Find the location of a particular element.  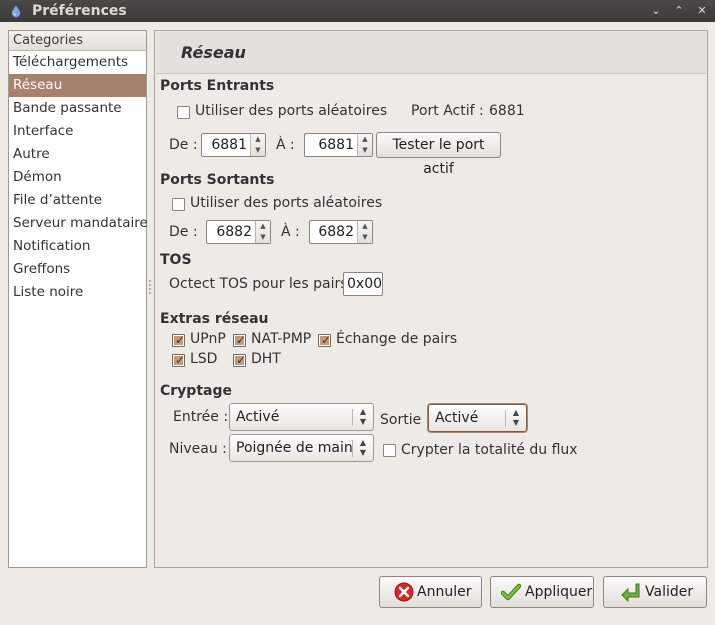

tos-title: TOS is located at coordinates (176, 260).